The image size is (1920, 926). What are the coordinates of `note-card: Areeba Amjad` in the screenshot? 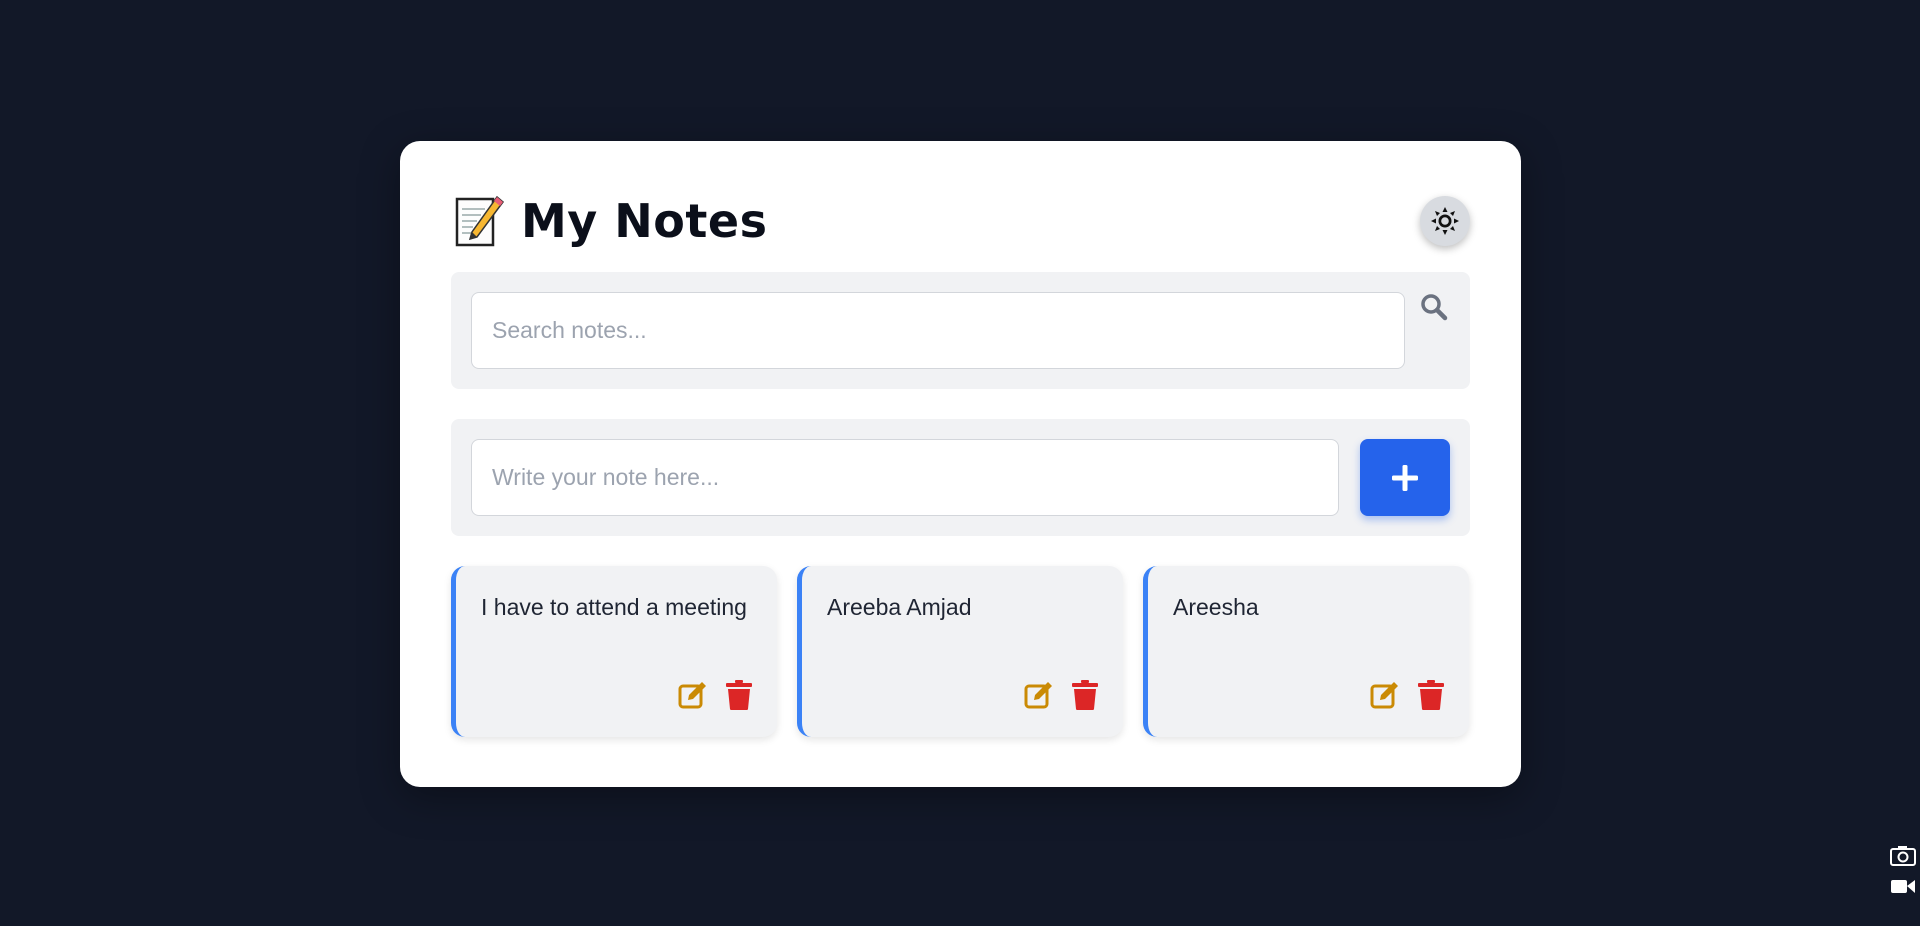 It's located at (960, 651).